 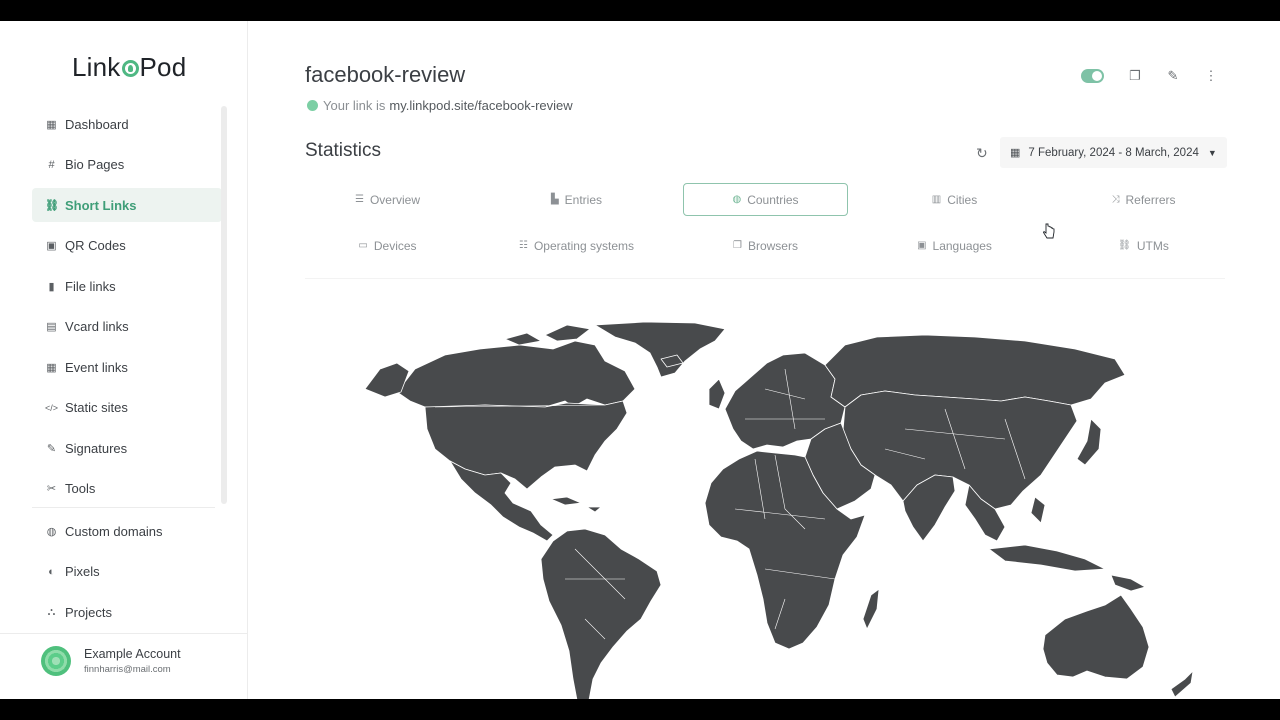 I want to click on tab-label: Referrers, so click(x=1150, y=199).